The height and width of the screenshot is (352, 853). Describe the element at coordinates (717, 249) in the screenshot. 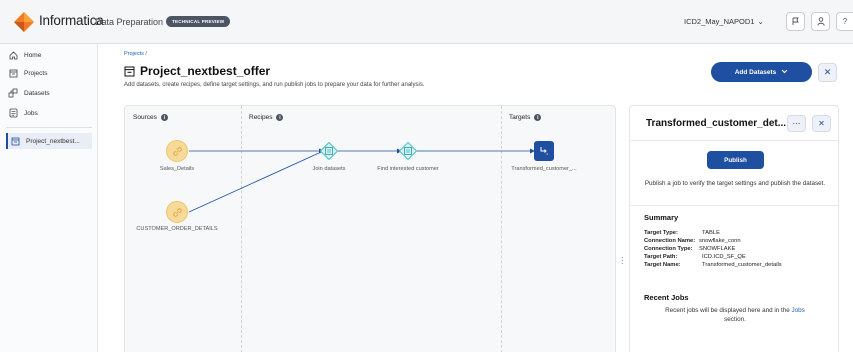

I see `summary-value: SNOWFLAKE` at that location.